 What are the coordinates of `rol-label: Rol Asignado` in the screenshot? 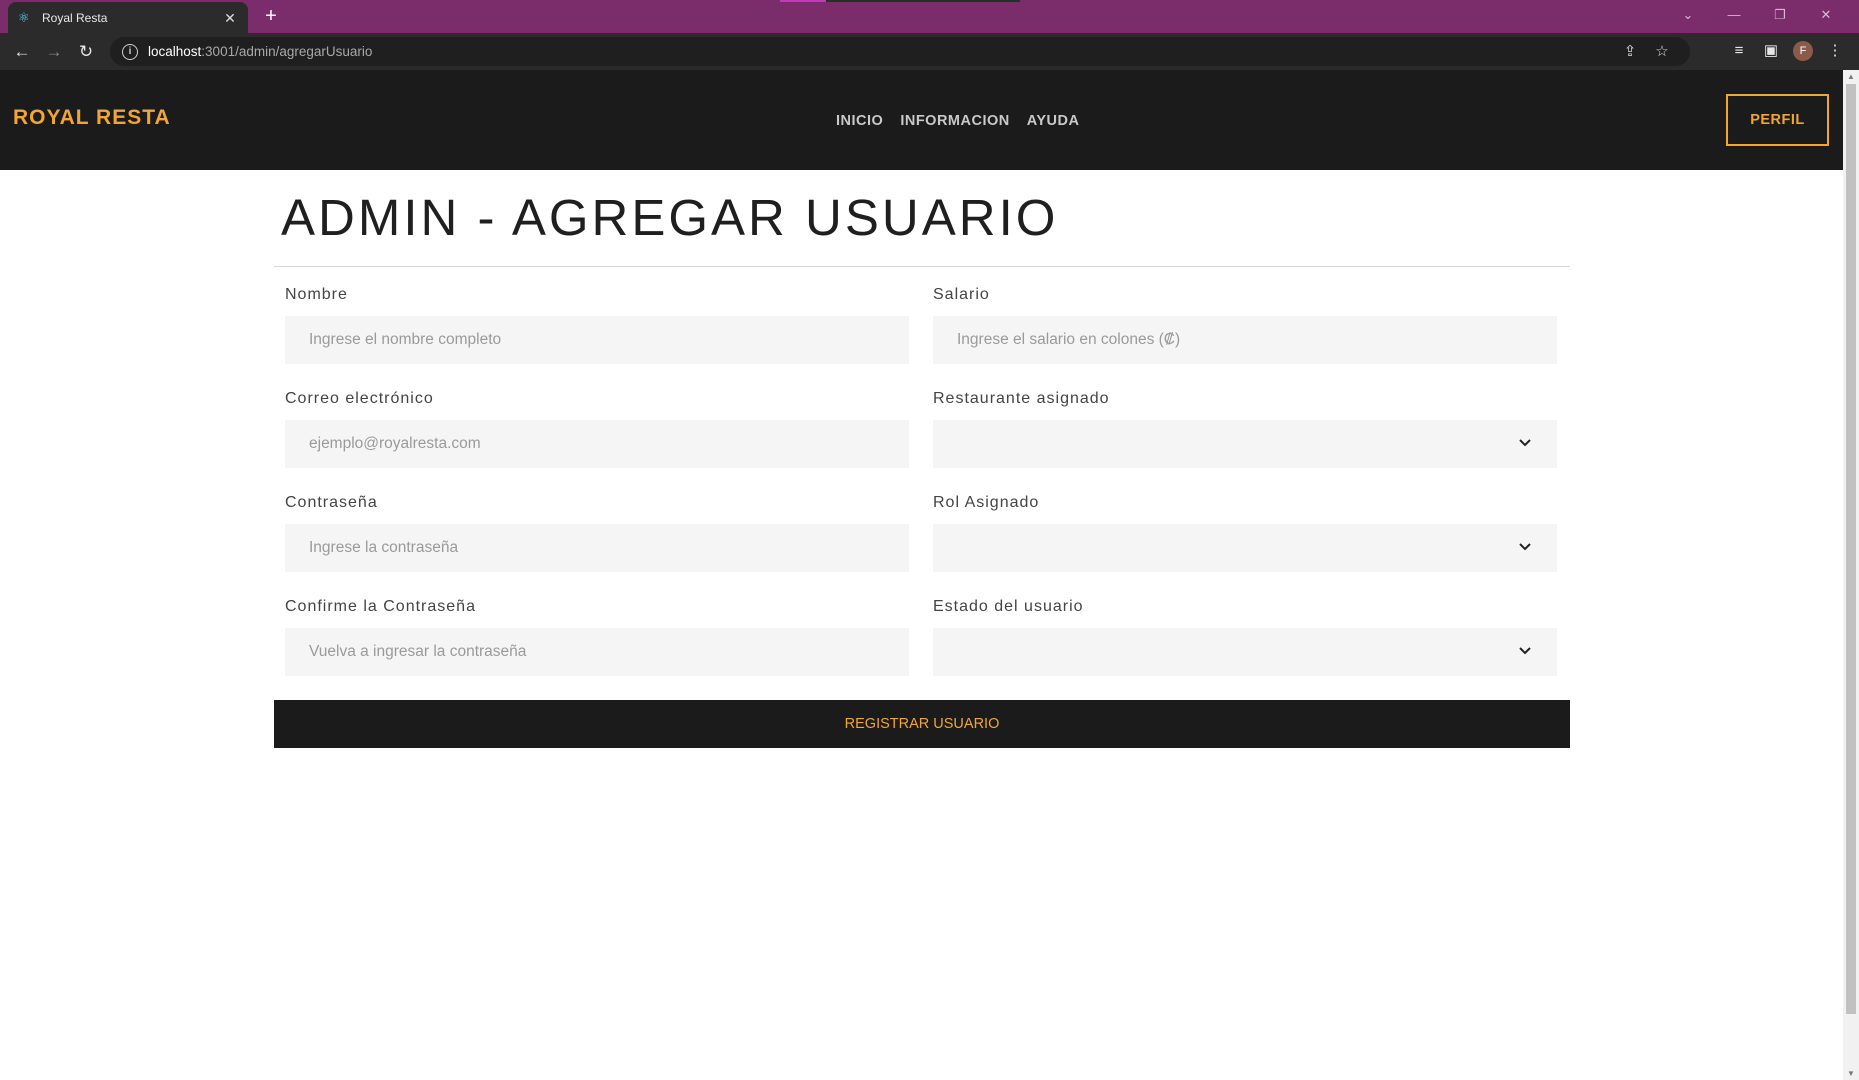 It's located at (986, 502).